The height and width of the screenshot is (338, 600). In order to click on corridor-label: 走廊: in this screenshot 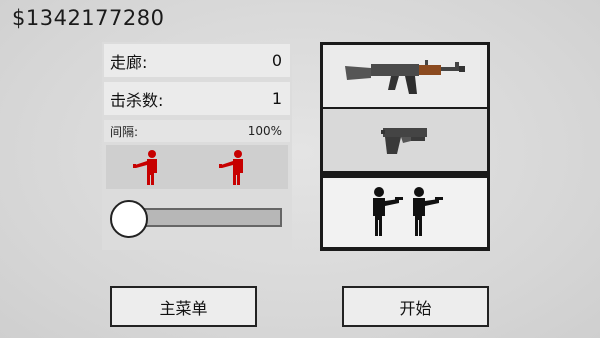, I will do `click(129, 62)`.